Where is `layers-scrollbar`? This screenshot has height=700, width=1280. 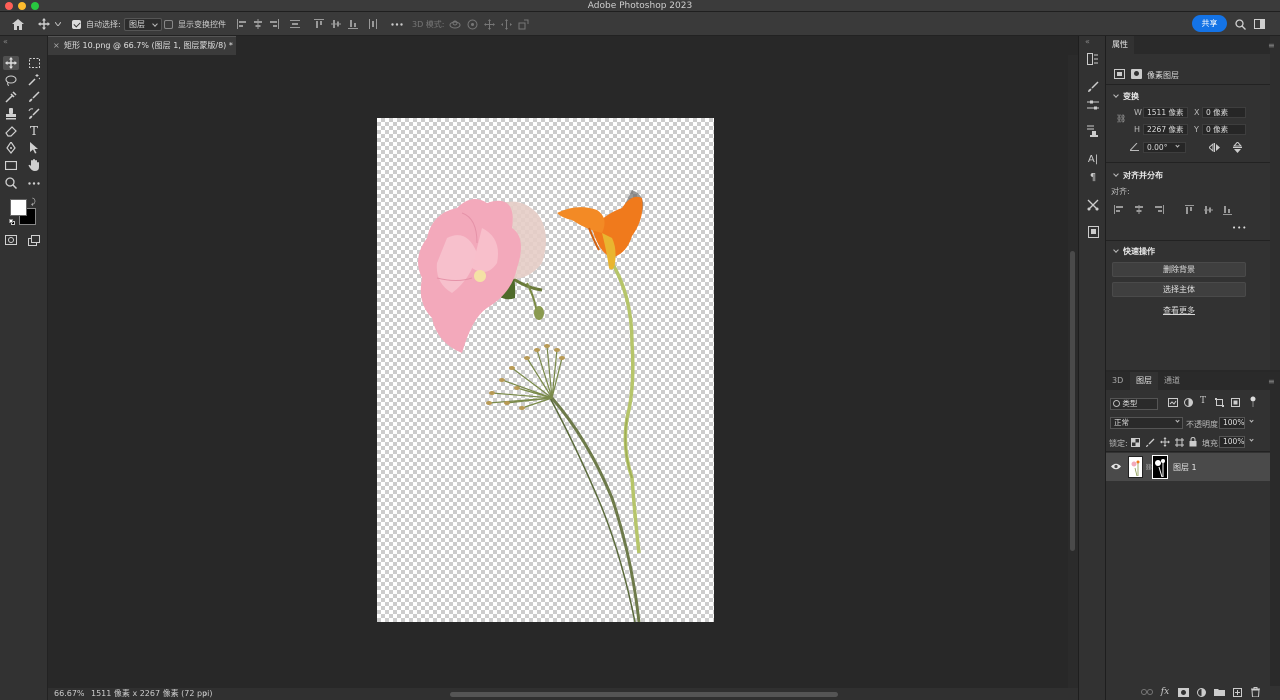 layers-scrollbar is located at coordinates (1275, 538).